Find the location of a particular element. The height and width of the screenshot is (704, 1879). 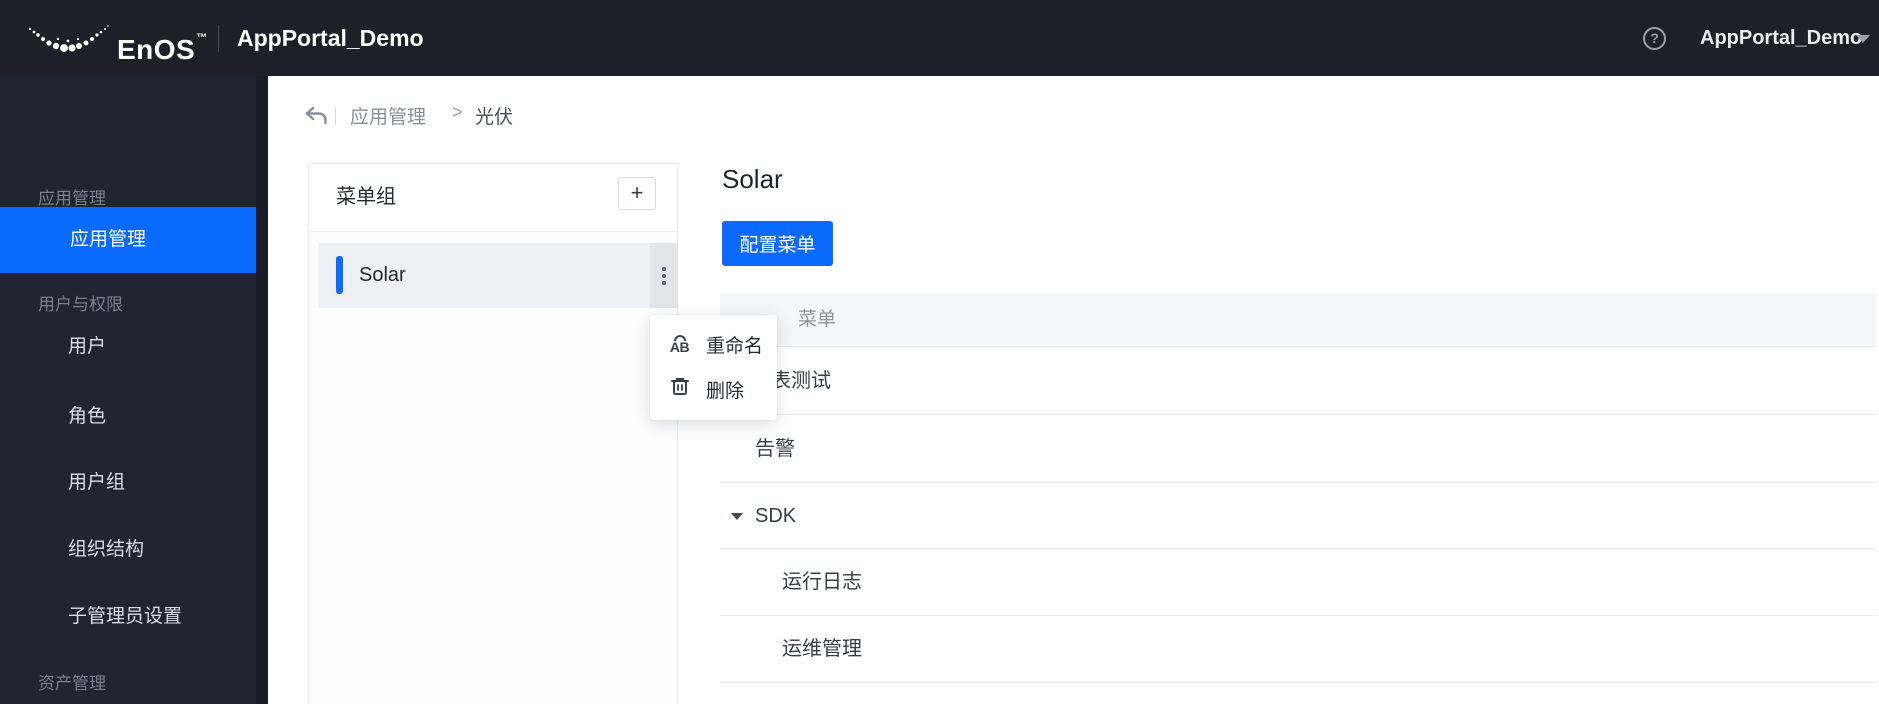

menu-table-row-label: SDK is located at coordinates (776, 516).